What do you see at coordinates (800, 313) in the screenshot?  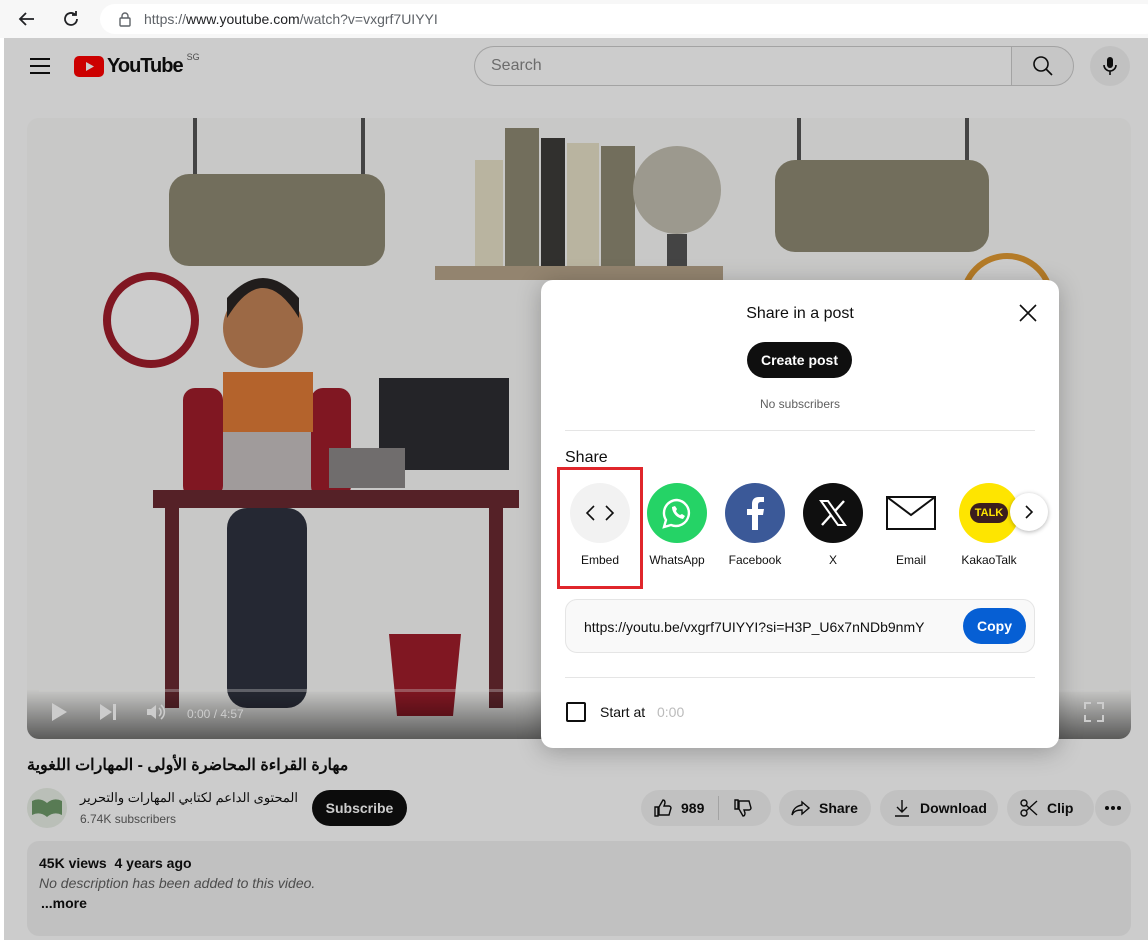 I see `dialog-title: Share in a post` at bounding box center [800, 313].